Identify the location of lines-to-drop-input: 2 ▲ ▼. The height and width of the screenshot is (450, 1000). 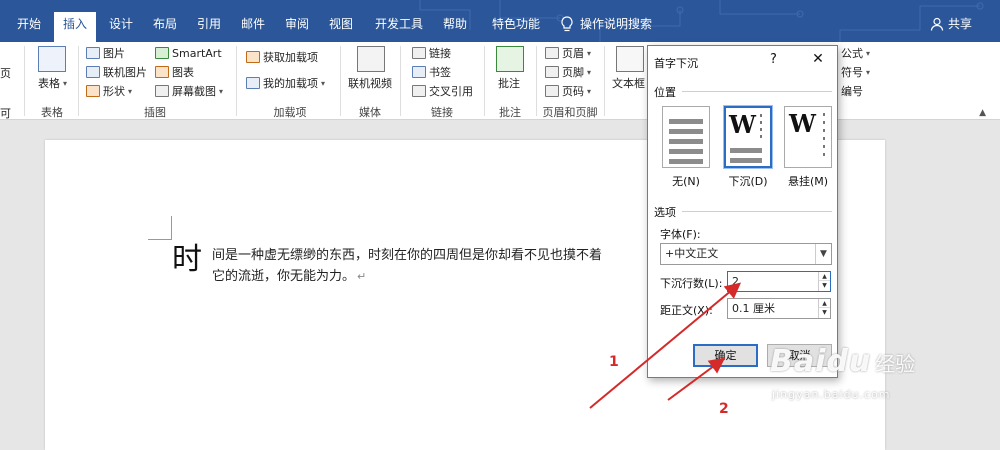
(779, 281).